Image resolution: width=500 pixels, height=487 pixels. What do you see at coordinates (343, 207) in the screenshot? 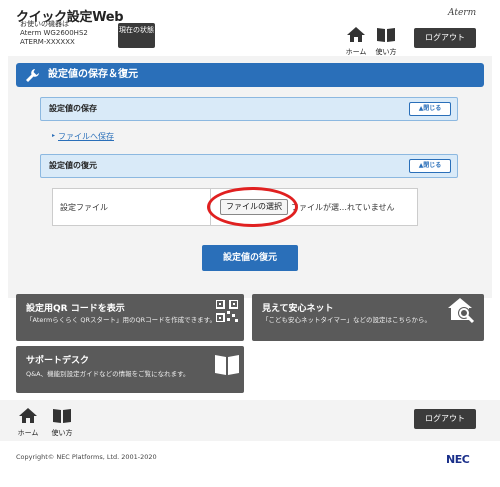
I see `file-status: ファイルが選…れていません` at bounding box center [343, 207].